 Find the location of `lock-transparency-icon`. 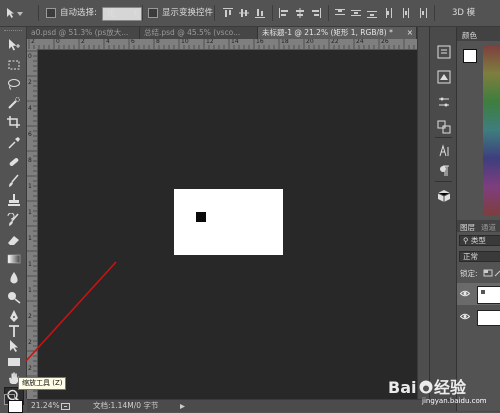

lock-transparency-icon is located at coordinates (488, 273).